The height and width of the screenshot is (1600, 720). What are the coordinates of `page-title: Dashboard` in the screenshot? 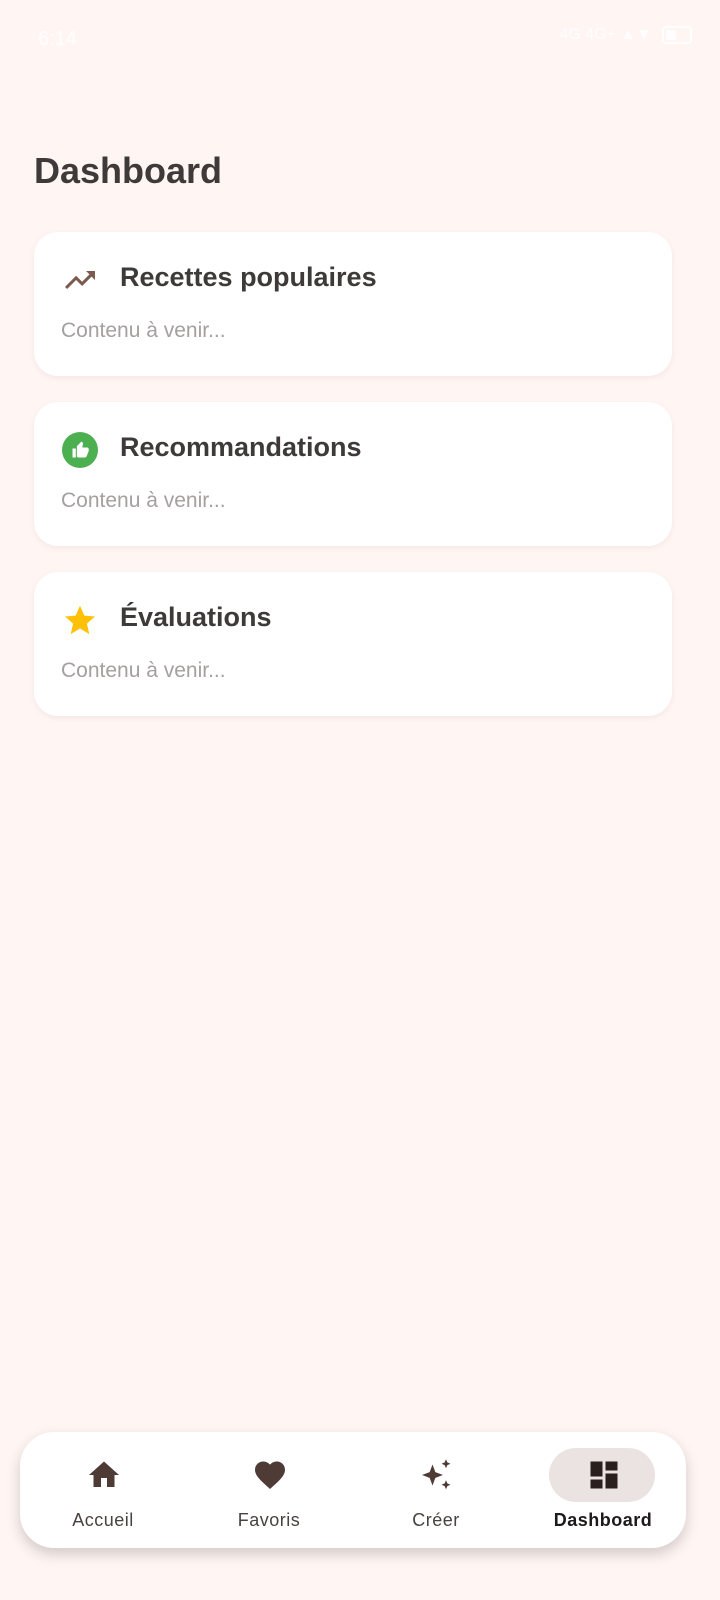 It's located at (128, 170).